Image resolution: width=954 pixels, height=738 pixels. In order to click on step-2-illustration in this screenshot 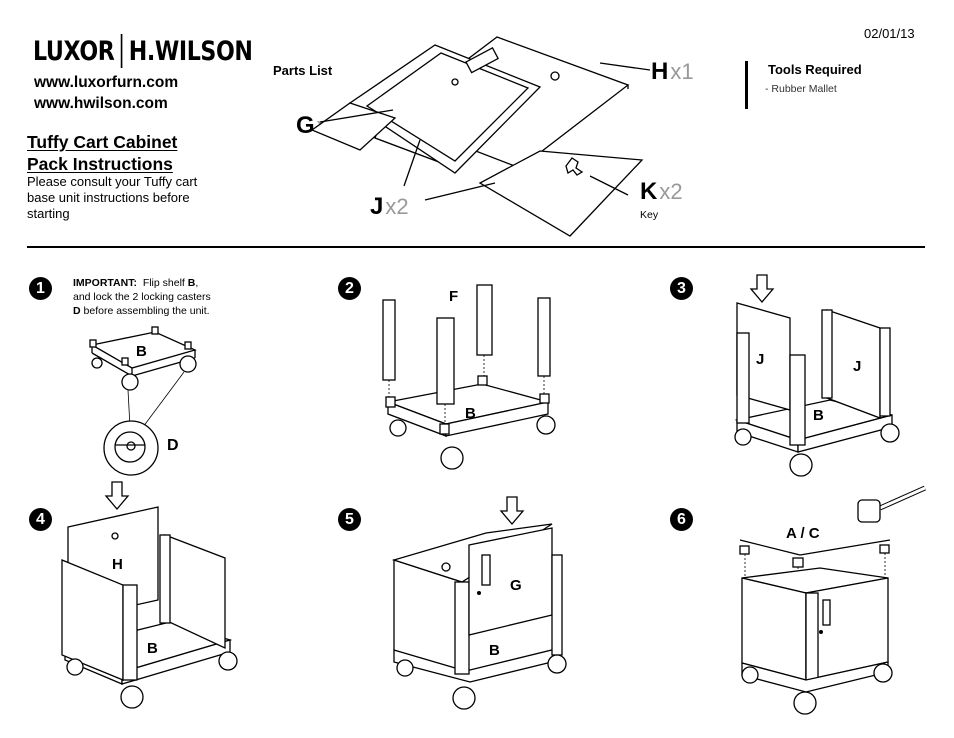, I will do `click(469, 377)`.